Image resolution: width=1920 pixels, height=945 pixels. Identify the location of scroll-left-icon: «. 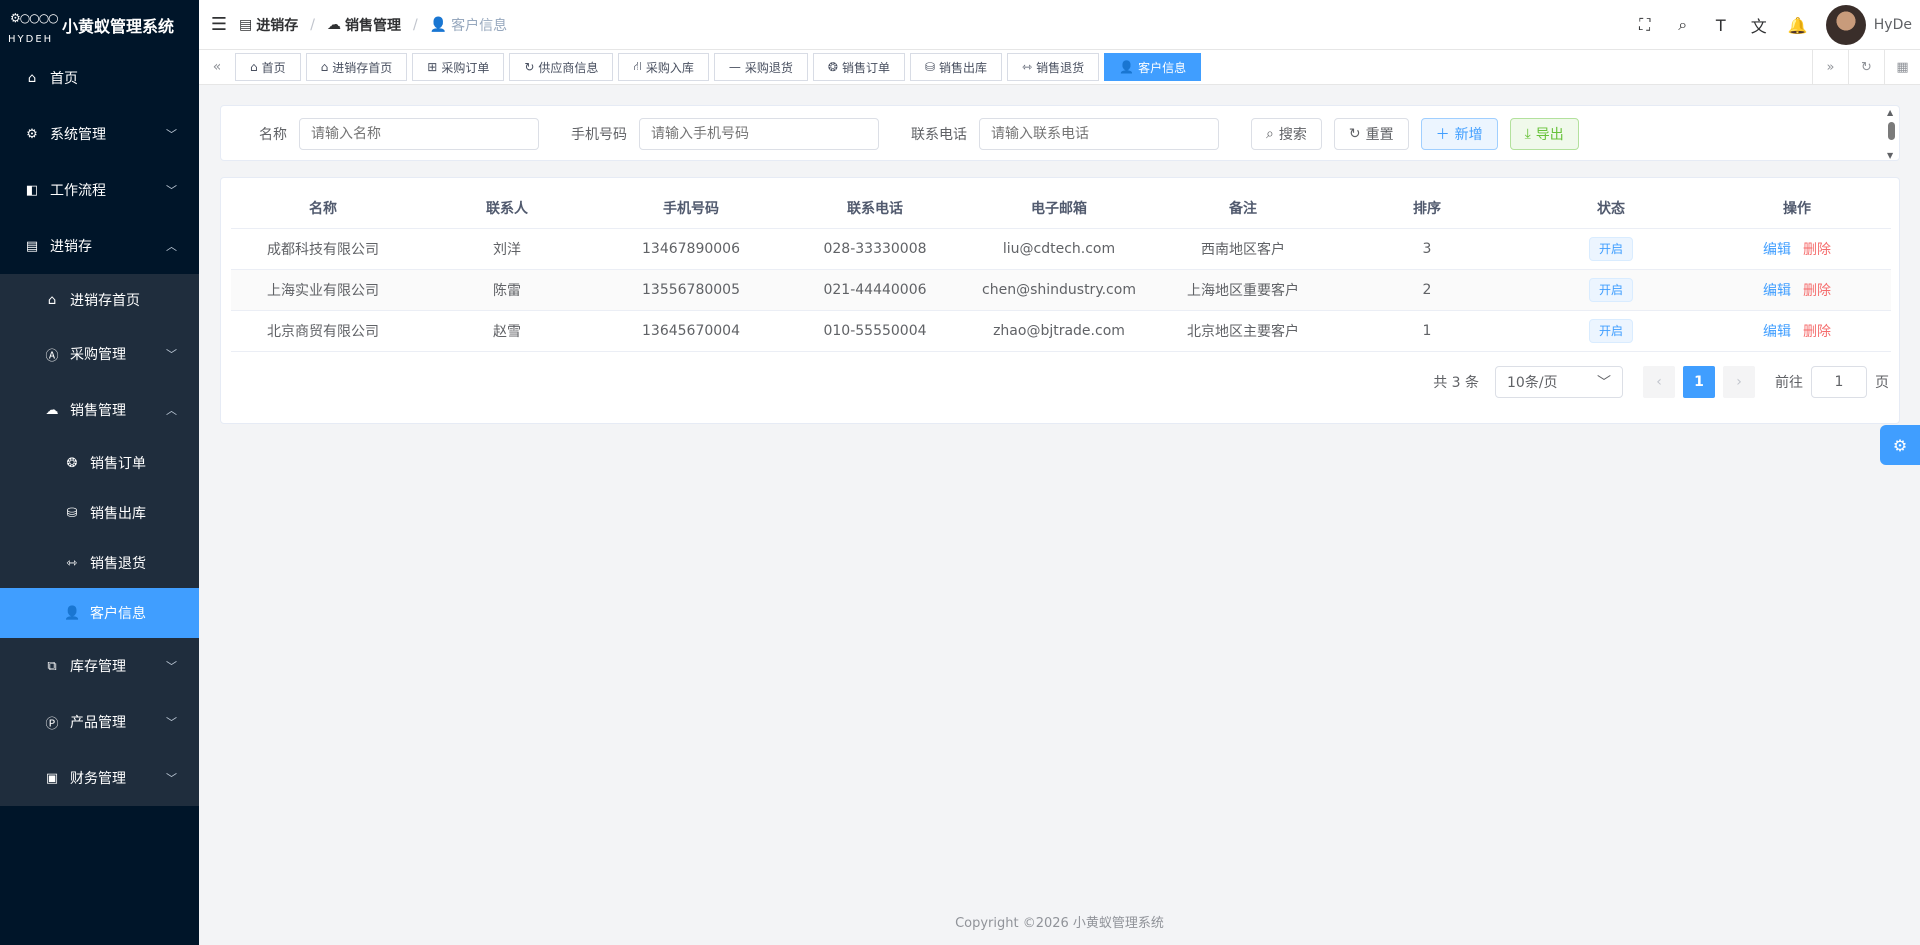
(217, 67).